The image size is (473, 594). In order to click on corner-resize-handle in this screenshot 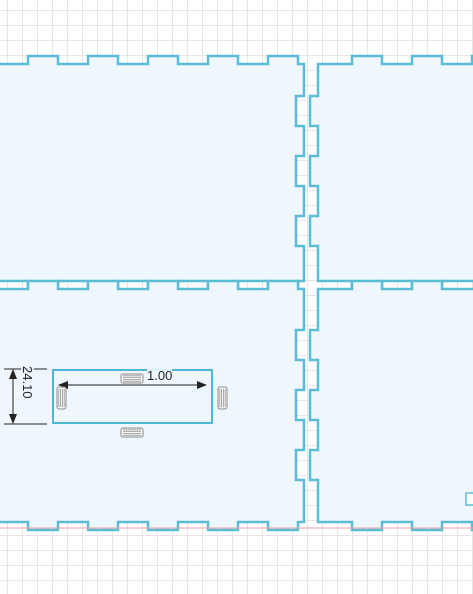, I will do `click(469, 499)`.